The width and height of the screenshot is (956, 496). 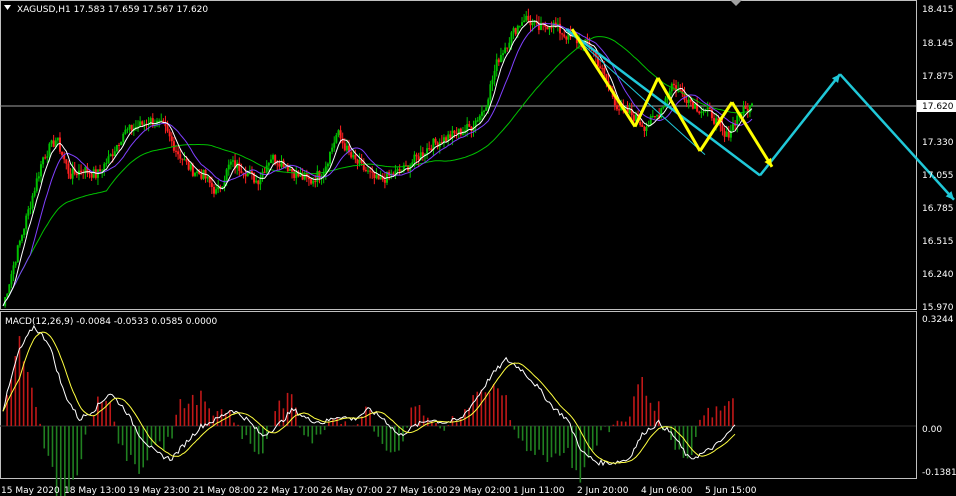 What do you see at coordinates (603, 491) in the screenshot?
I see `x-tick-9: 2 Jun 20:00` at bounding box center [603, 491].